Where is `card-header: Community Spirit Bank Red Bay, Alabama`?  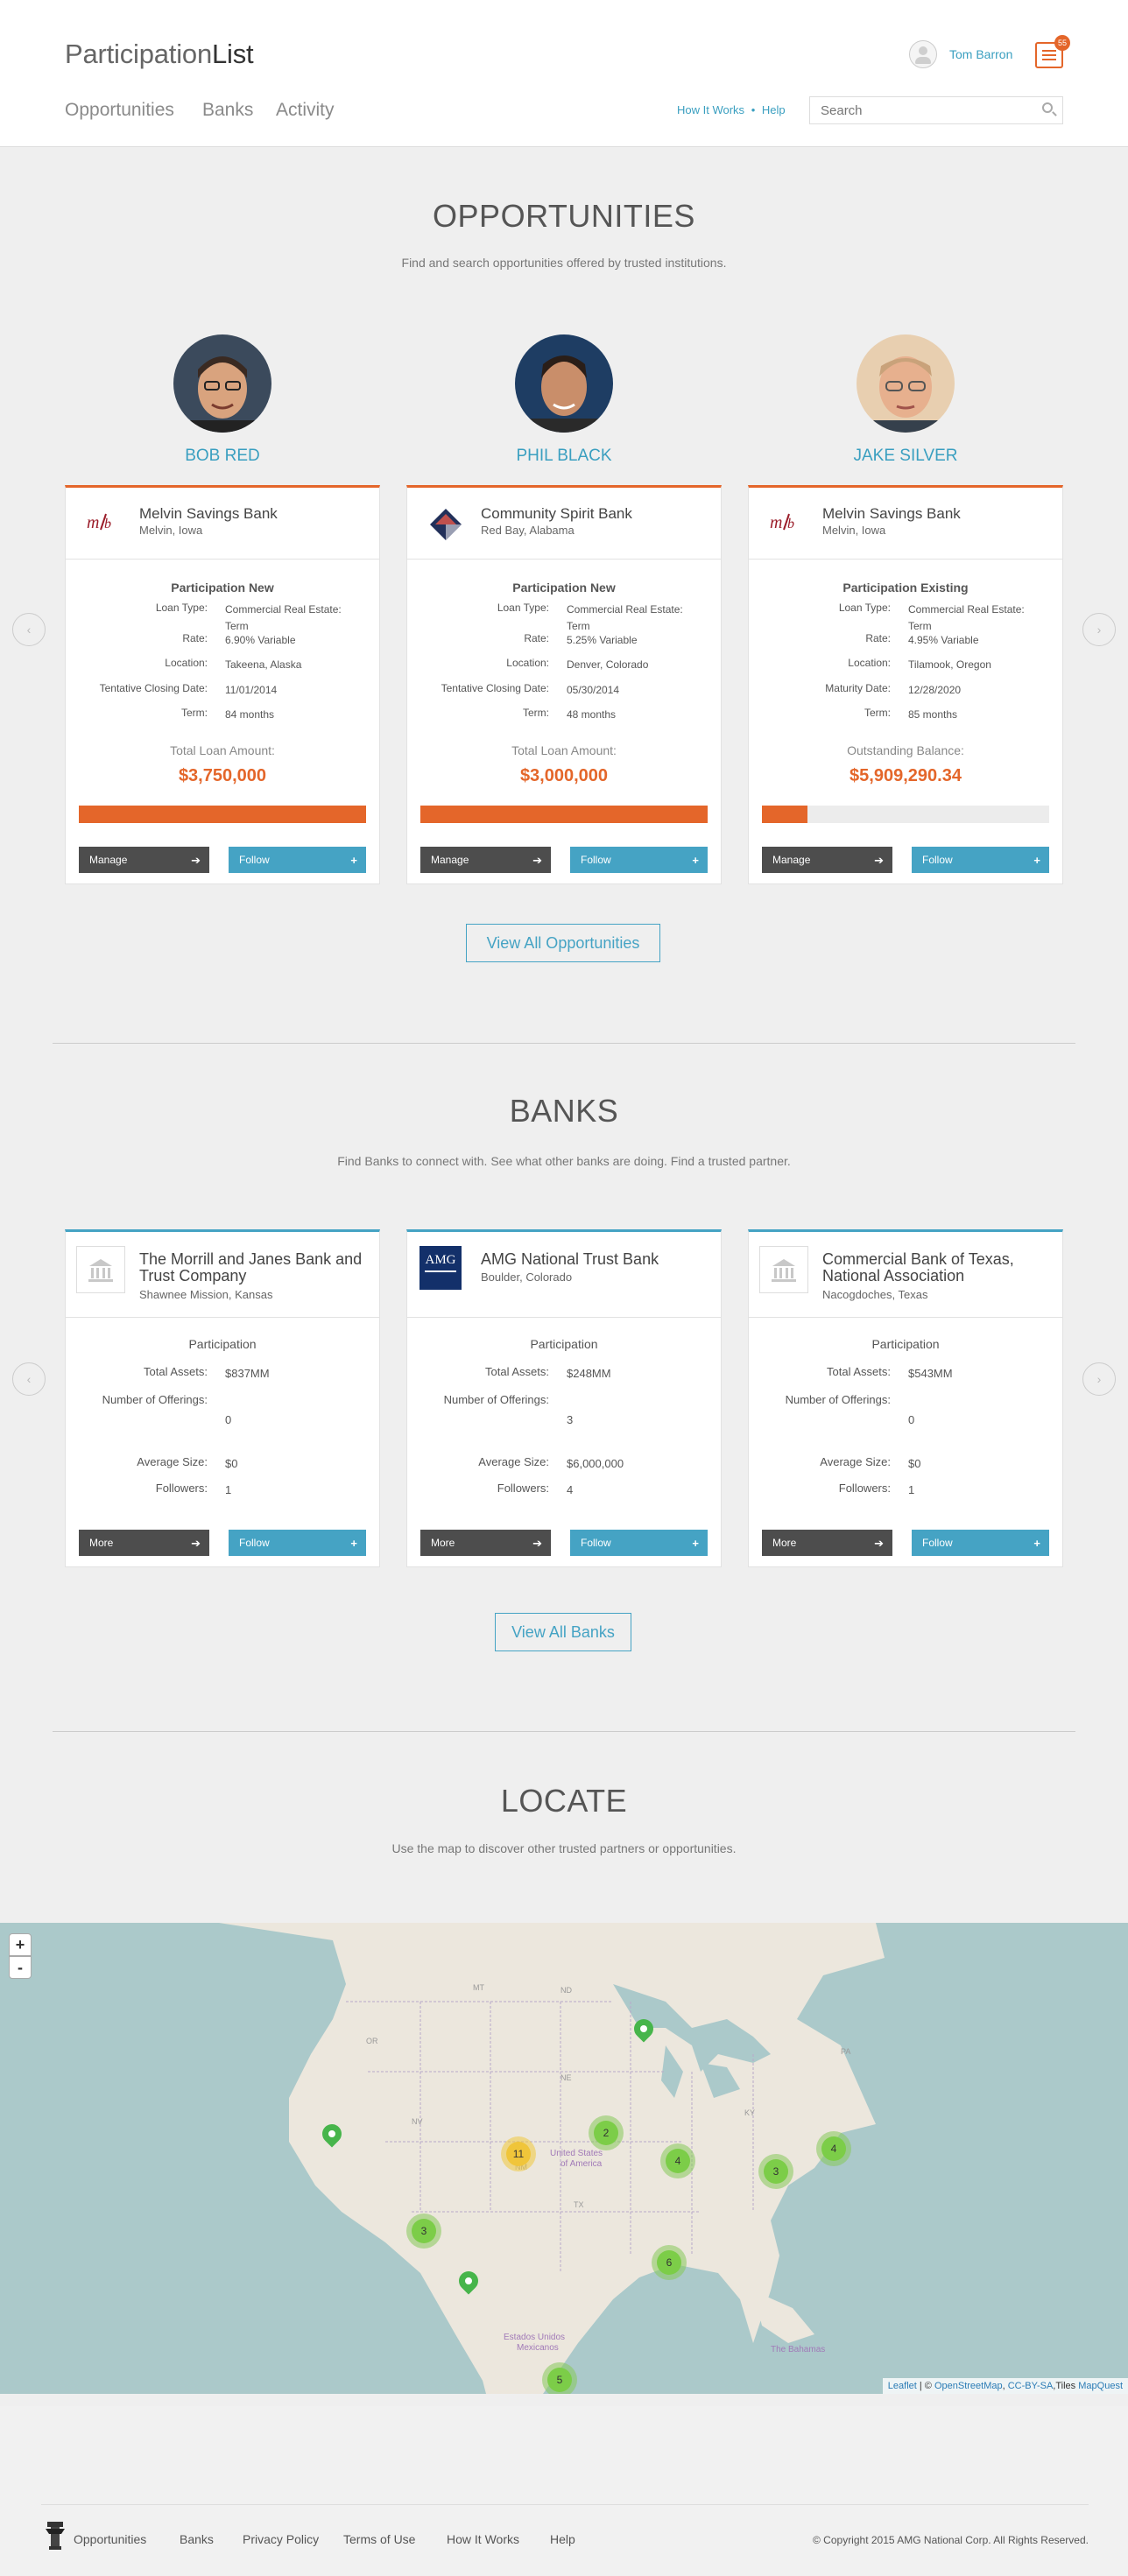 card-header: Community Spirit Bank Red Bay, Alabama is located at coordinates (564, 524).